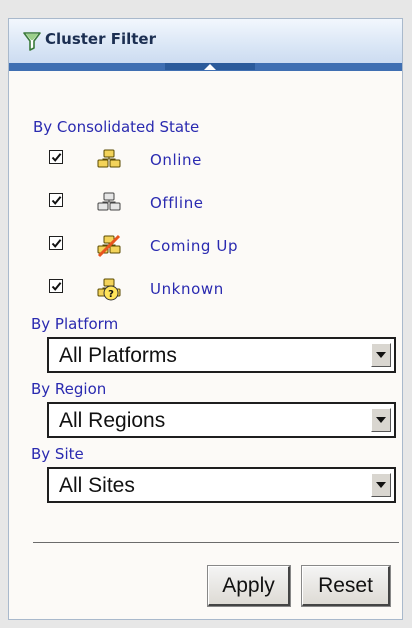 Image resolution: width=412 pixels, height=628 pixels. Describe the element at coordinates (56, 286) in the screenshot. I see `unknown-checkbox` at that location.